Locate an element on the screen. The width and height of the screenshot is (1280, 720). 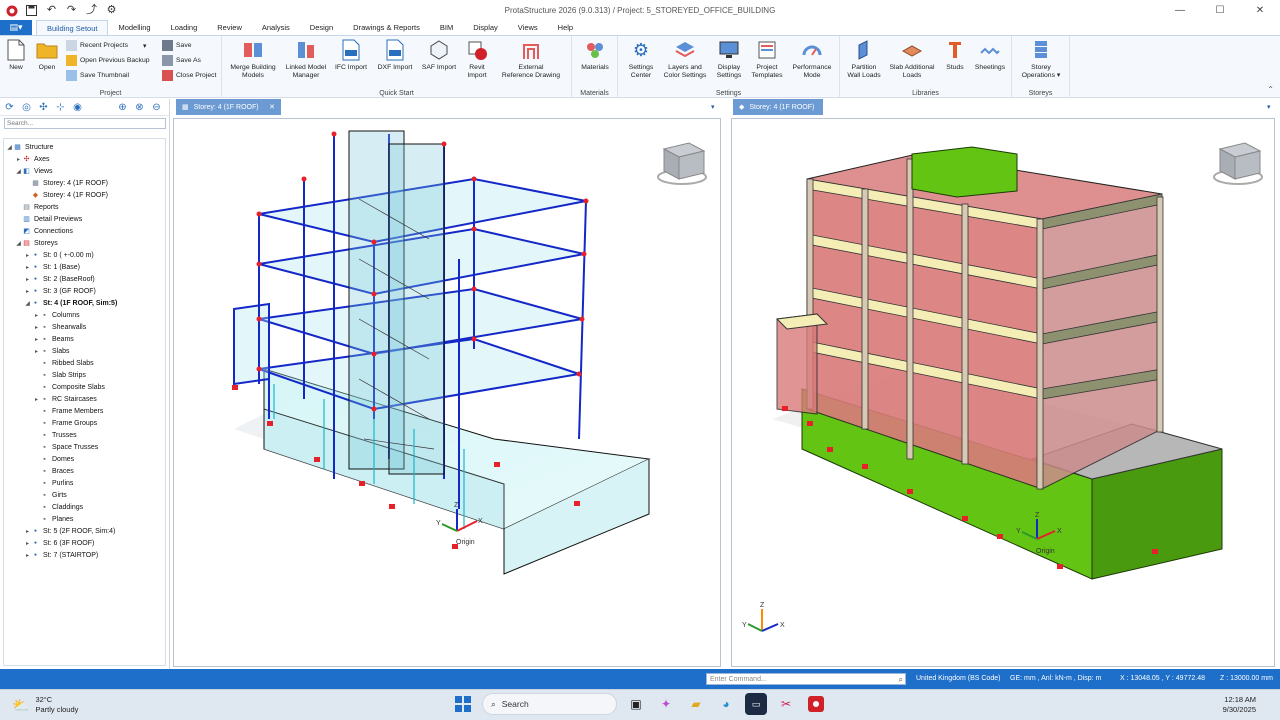
tree-node-space-trusses: ▪ Space Trusses is located at coordinates (65, 447).